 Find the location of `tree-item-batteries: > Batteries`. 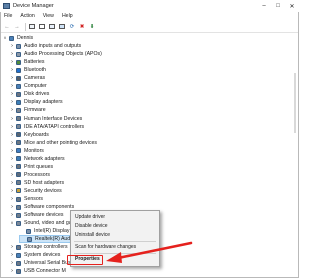

tree-item-batteries: > Batteries is located at coordinates (27, 62).